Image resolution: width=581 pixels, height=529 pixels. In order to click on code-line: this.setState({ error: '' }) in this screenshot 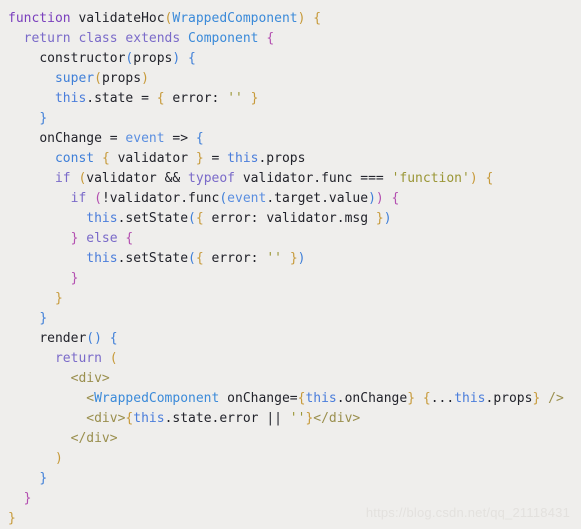, I will do `click(294, 259)`.